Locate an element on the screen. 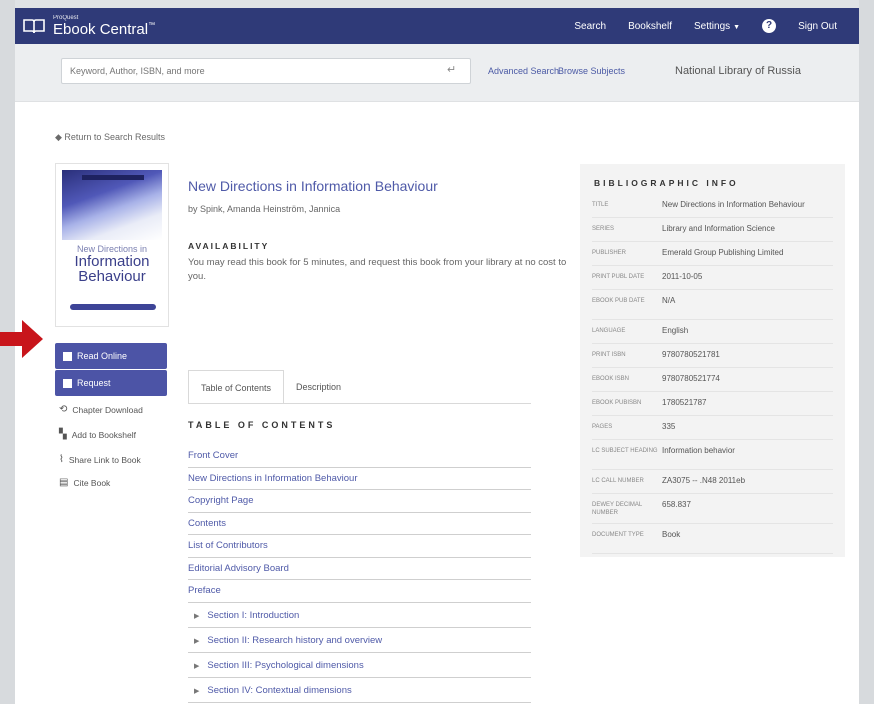 The width and height of the screenshot is (874, 704). brand-logo: ProQuest Ebook Central™ is located at coordinates (104, 26).